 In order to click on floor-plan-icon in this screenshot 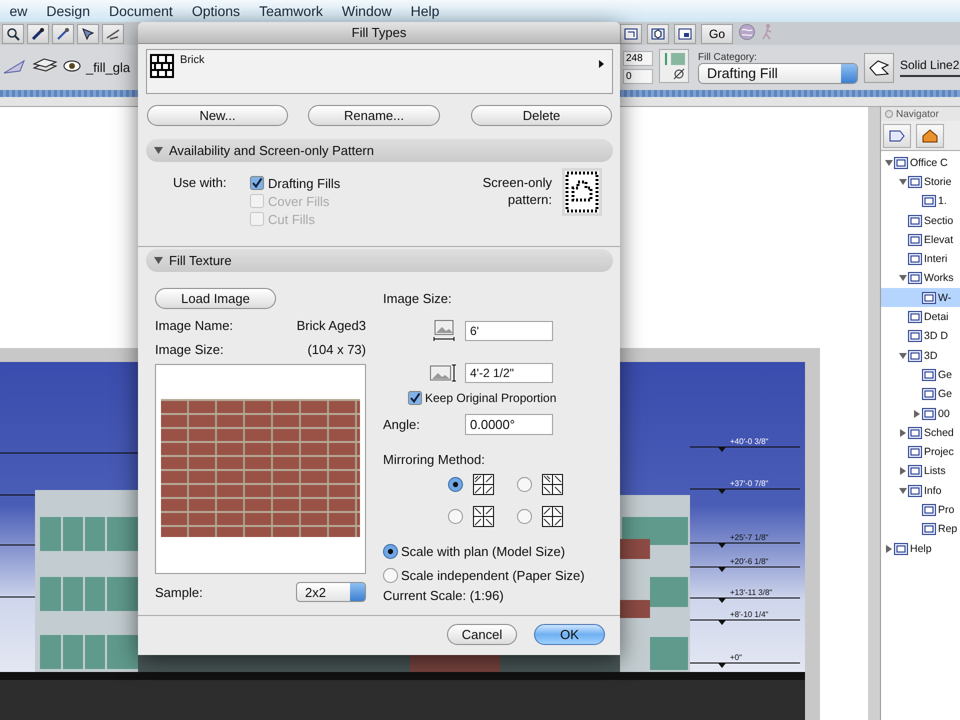, I will do `click(631, 34)`.